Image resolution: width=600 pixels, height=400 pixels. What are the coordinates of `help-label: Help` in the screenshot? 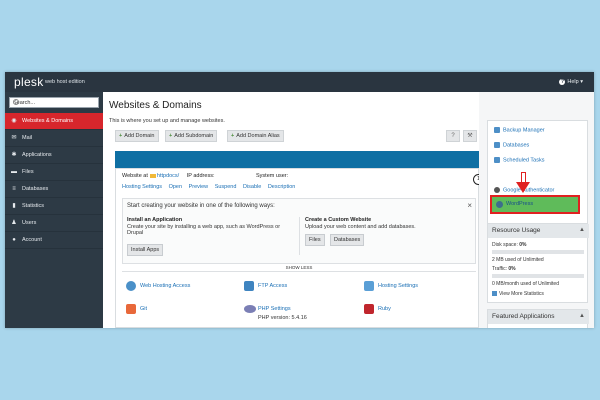 It's located at (573, 82).